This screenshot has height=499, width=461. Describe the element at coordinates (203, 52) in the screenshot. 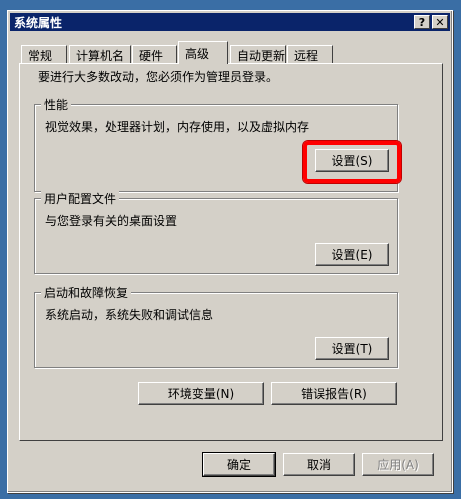

I see `tab-advanced: 高级` at that location.